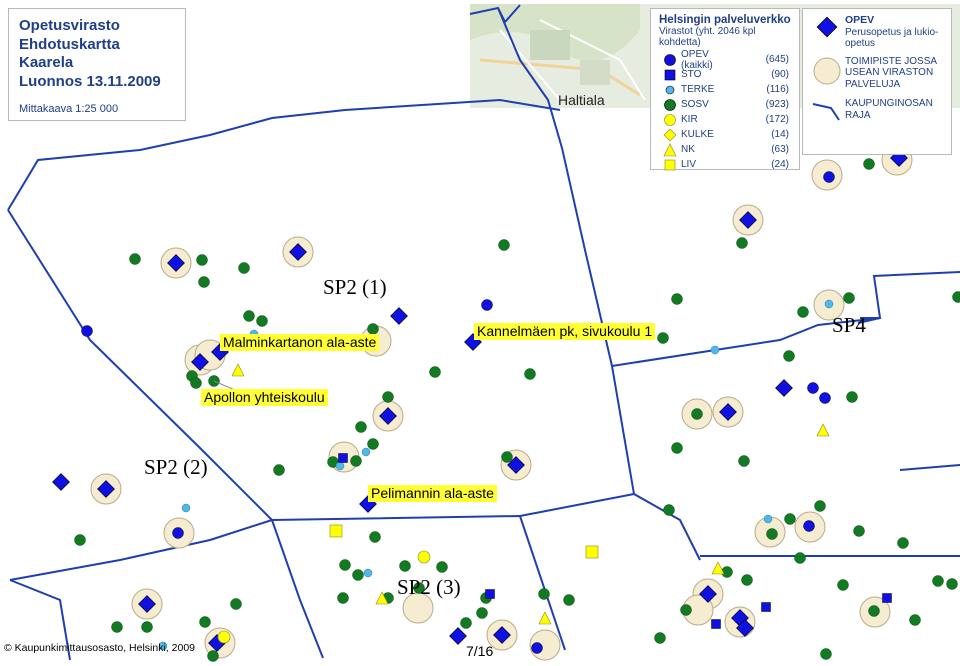 The height and width of the screenshot is (666, 960). I want to click on legend-item-label: TERKE, so click(698, 89).